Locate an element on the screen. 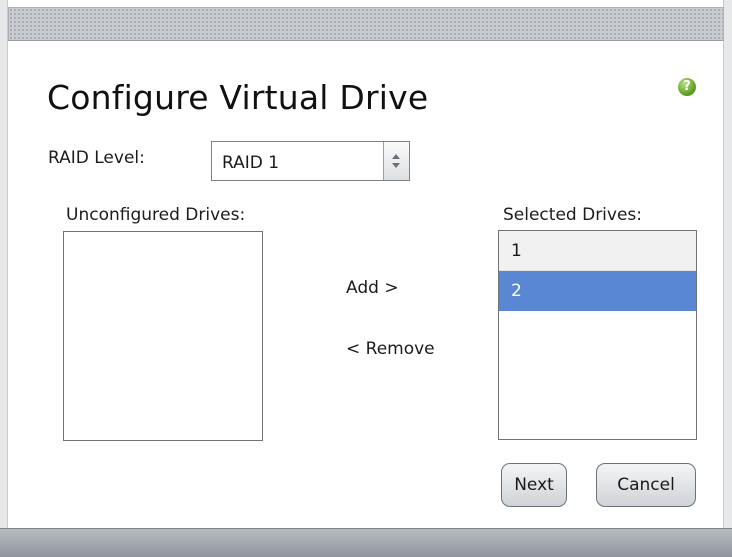 This screenshot has height=557, width=732. unconfigured-drives-list is located at coordinates (163, 336).